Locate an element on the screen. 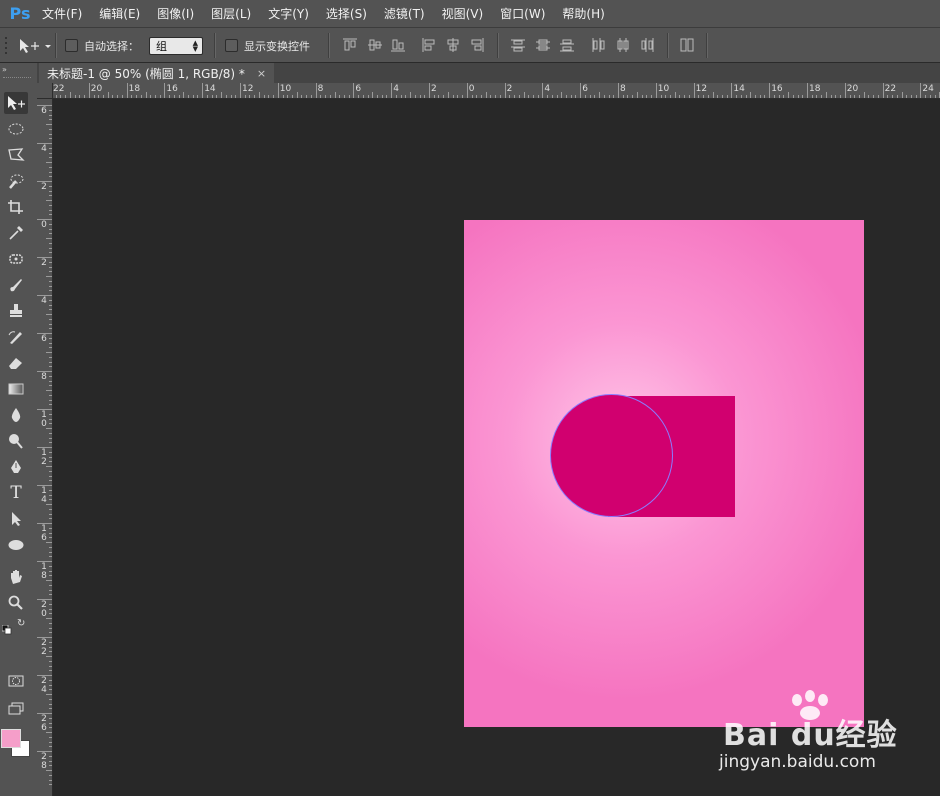  lasso-polygon-icon is located at coordinates (16, 155).